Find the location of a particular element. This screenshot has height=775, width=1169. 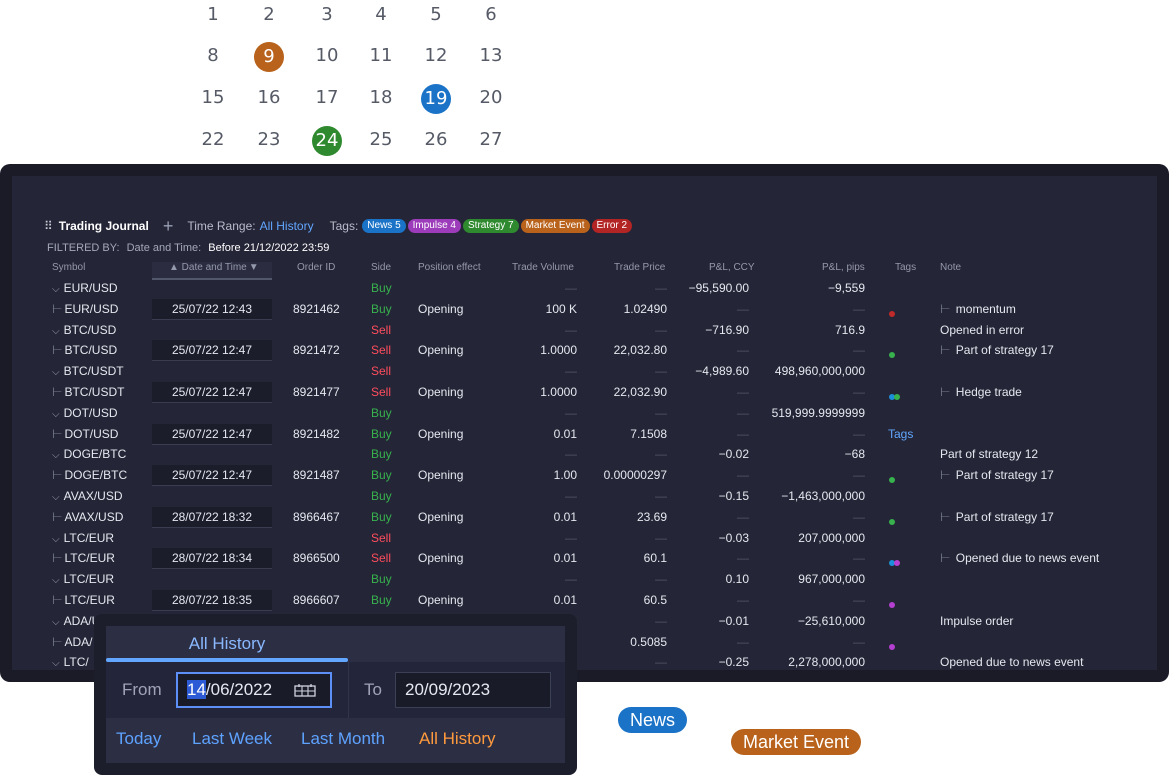

filter-funnel-icon: ▼ is located at coordinates (254, 267).